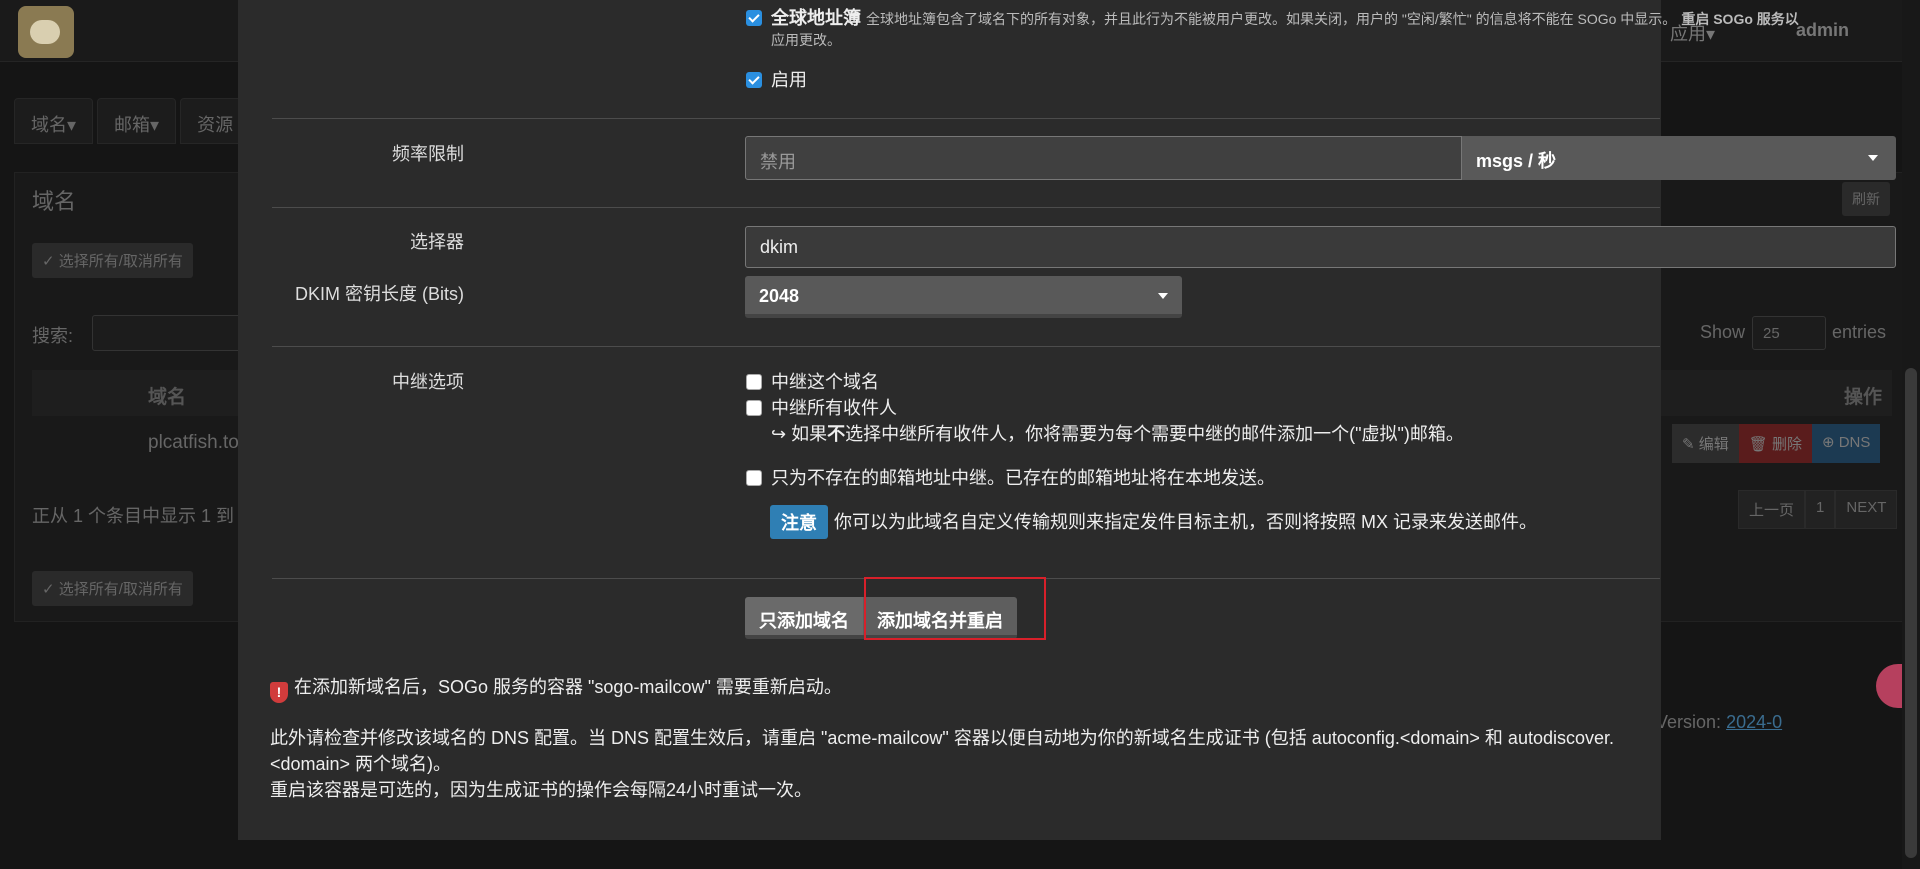 This screenshot has width=1920, height=869. Describe the element at coordinates (167, 395) in the screenshot. I see `column-domain: 域名` at that location.